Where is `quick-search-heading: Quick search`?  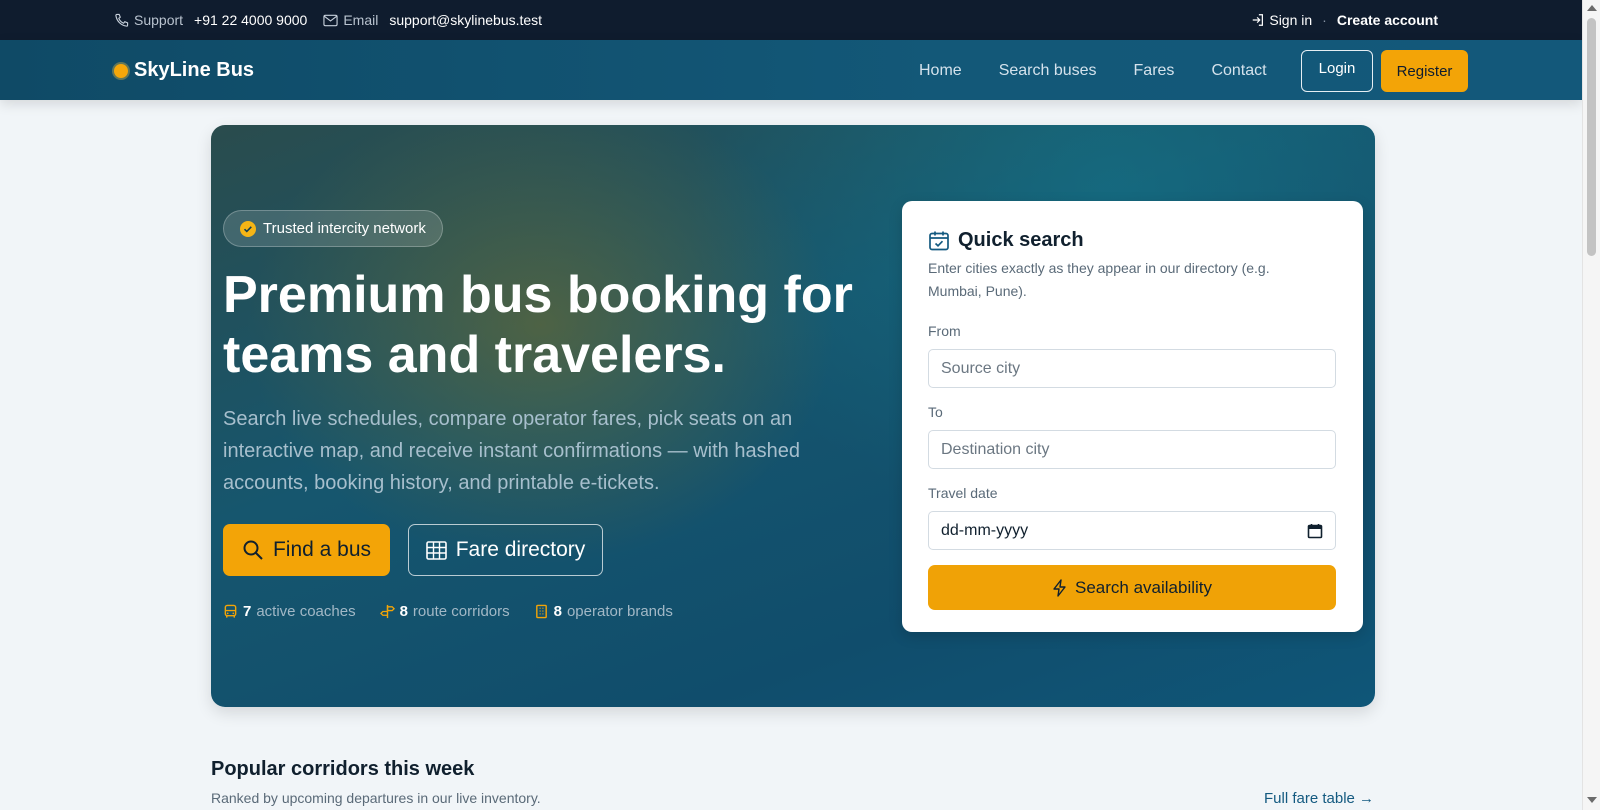 quick-search-heading: Quick search is located at coordinates (1021, 240).